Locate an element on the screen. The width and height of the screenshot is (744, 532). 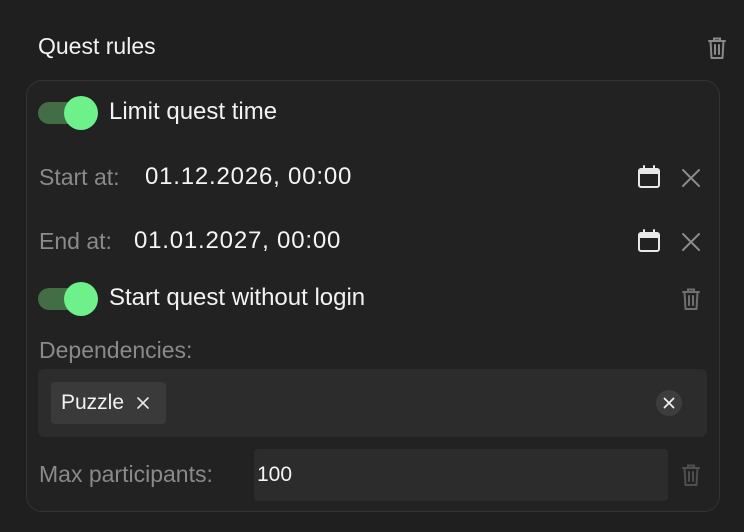
delete-max-participants-rule-button is located at coordinates (691, 475).